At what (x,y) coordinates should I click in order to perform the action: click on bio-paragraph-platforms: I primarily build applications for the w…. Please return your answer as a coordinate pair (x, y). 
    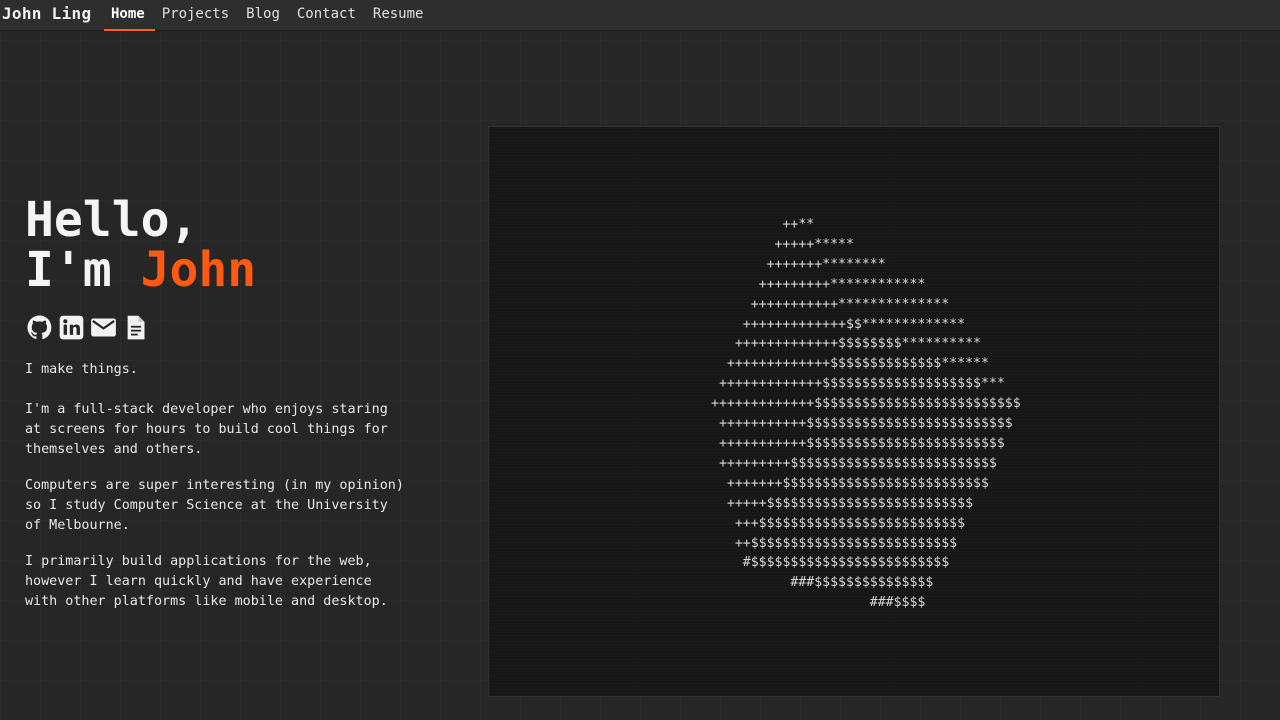
    Looking at the image, I should click on (206, 581).